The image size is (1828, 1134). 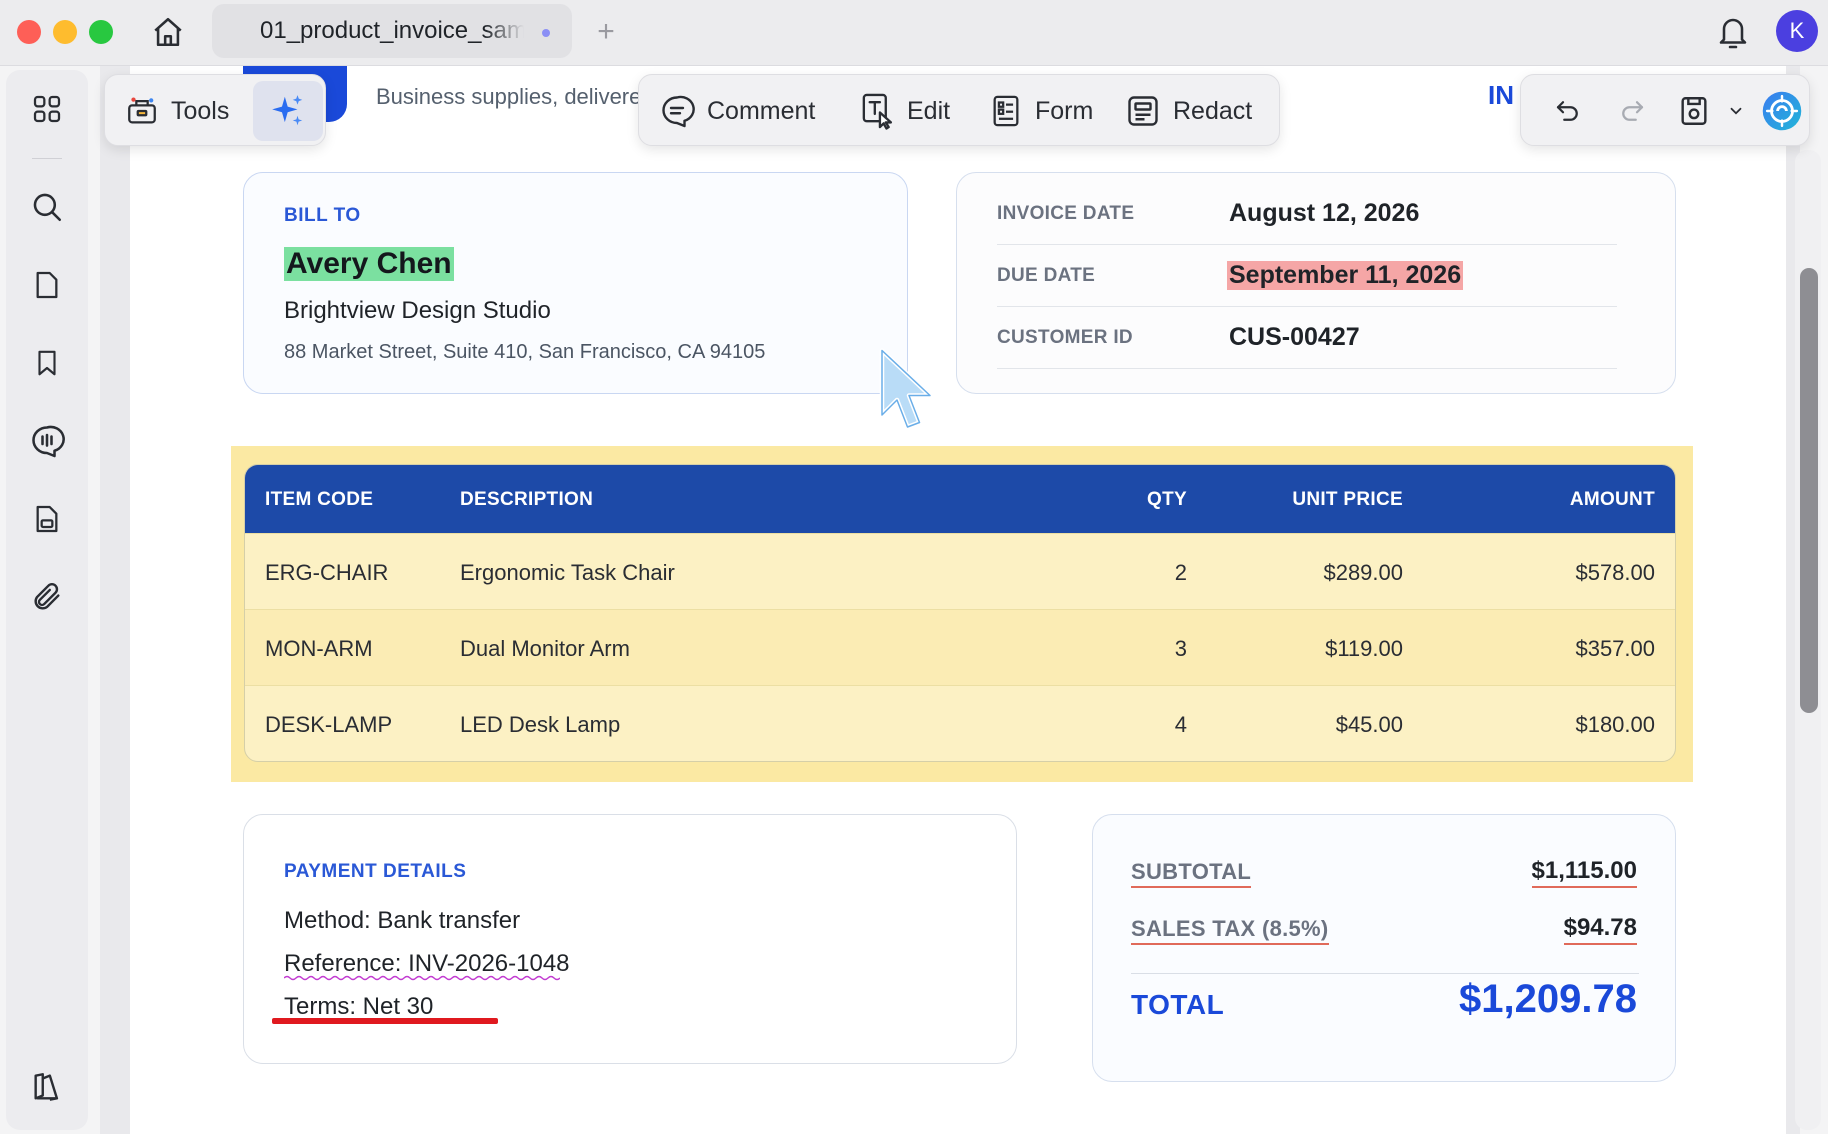 I want to click on cell-description: Ergonomic Task Chair, so click(x=567, y=572).